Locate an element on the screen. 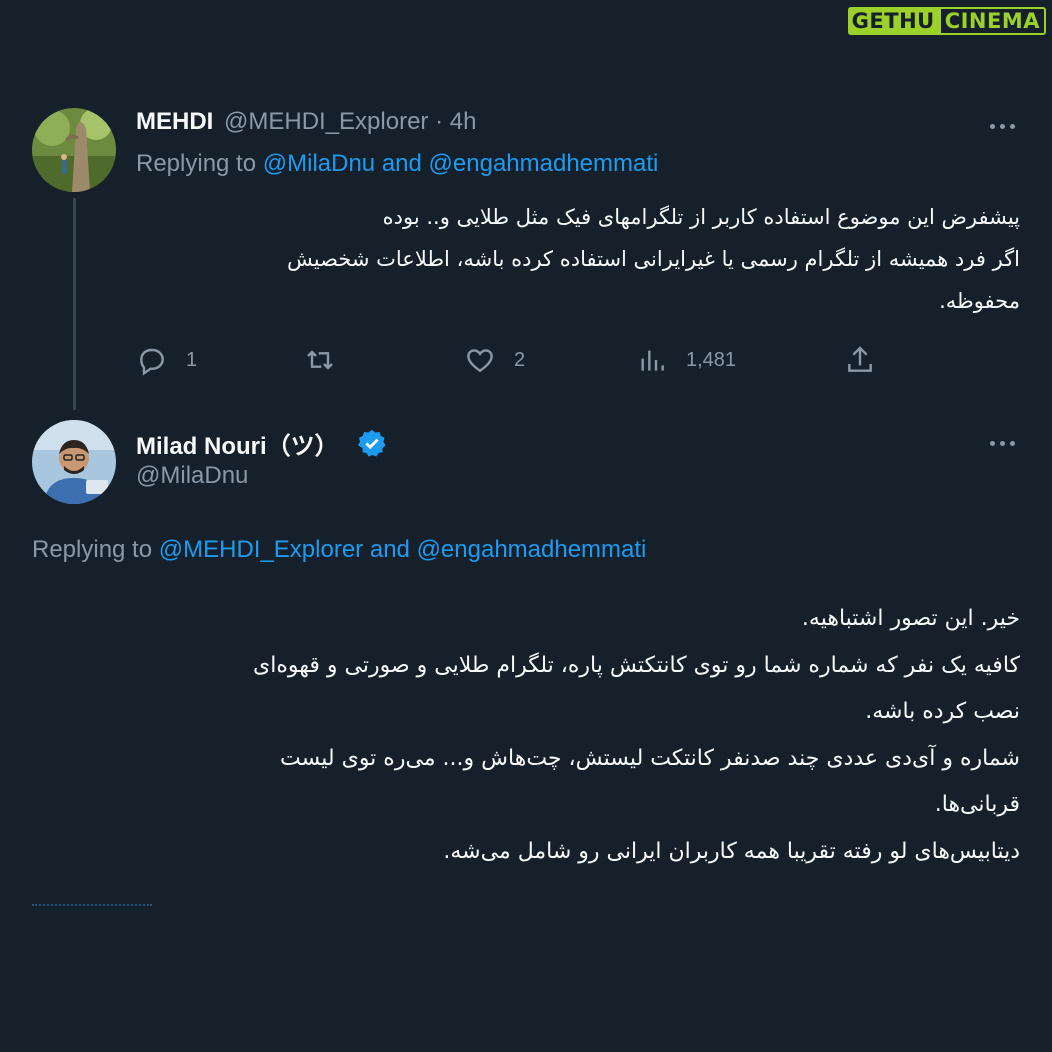 Image resolution: width=1052 pixels, height=1052 pixels. tweet-actions: 1 2 1,481 is located at coordinates (516, 364).